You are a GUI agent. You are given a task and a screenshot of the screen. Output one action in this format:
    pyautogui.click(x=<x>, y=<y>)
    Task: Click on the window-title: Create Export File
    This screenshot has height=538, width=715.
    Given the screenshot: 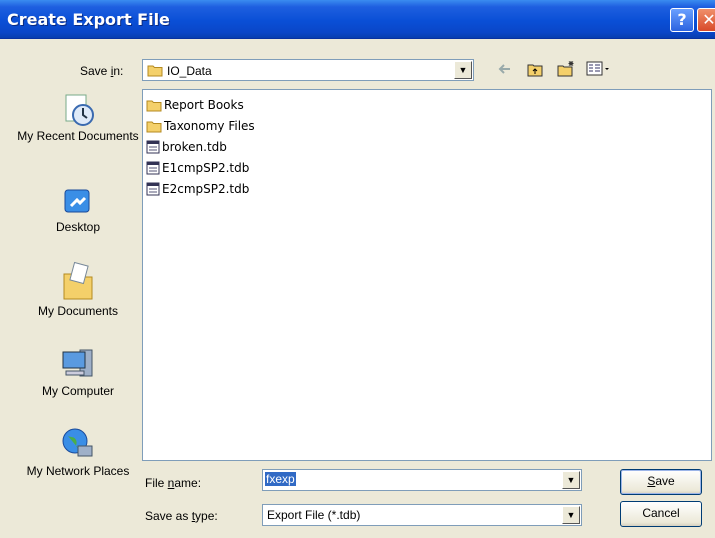 What is the action you would take?
    pyautogui.click(x=88, y=19)
    